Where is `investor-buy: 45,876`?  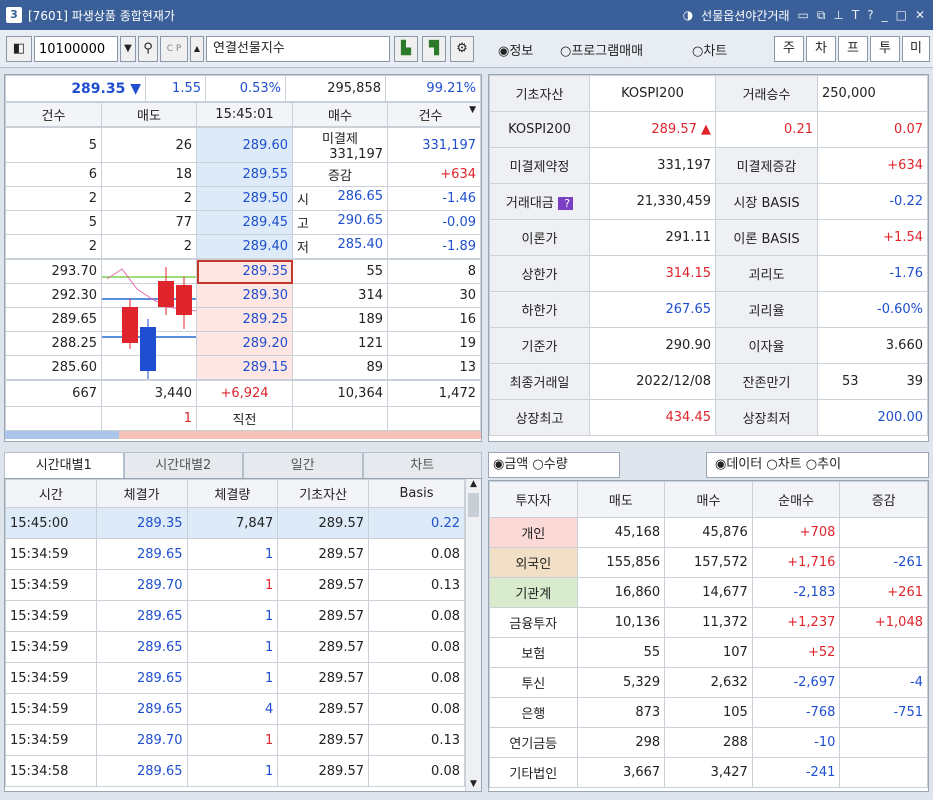
investor-buy: 45,876 is located at coordinates (708, 532).